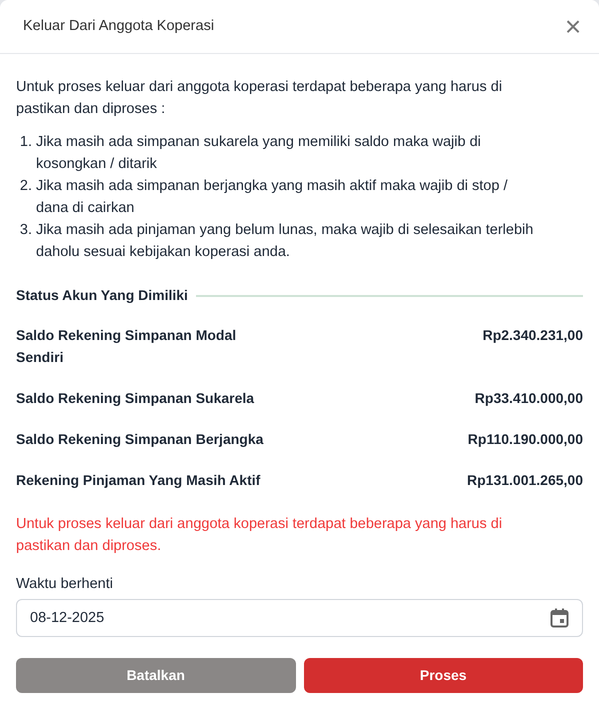 The image size is (599, 708). I want to click on account-amount: Rp110.190.000,00, so click(525, 439).